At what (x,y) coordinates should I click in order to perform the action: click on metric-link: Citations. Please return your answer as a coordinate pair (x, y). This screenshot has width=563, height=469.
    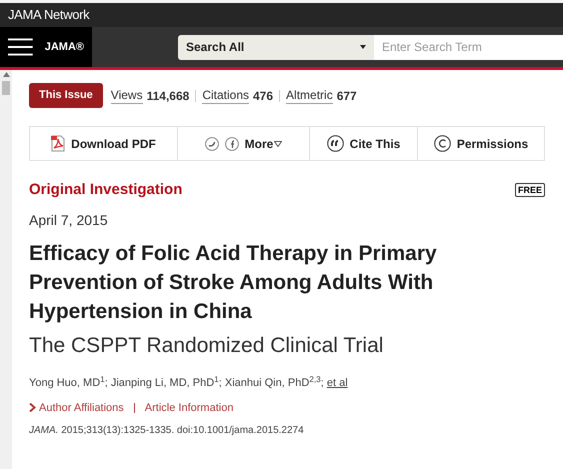
    Looking at the image, I should click on (225, 96).